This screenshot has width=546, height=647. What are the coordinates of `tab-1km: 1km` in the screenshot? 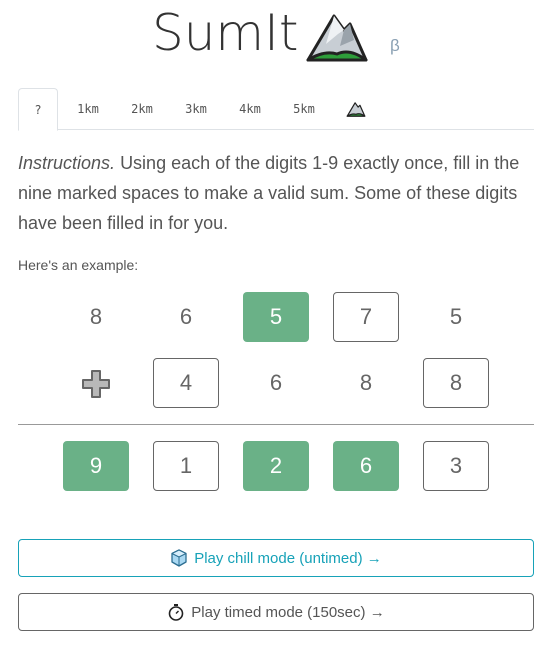 It's located at (88, 109).